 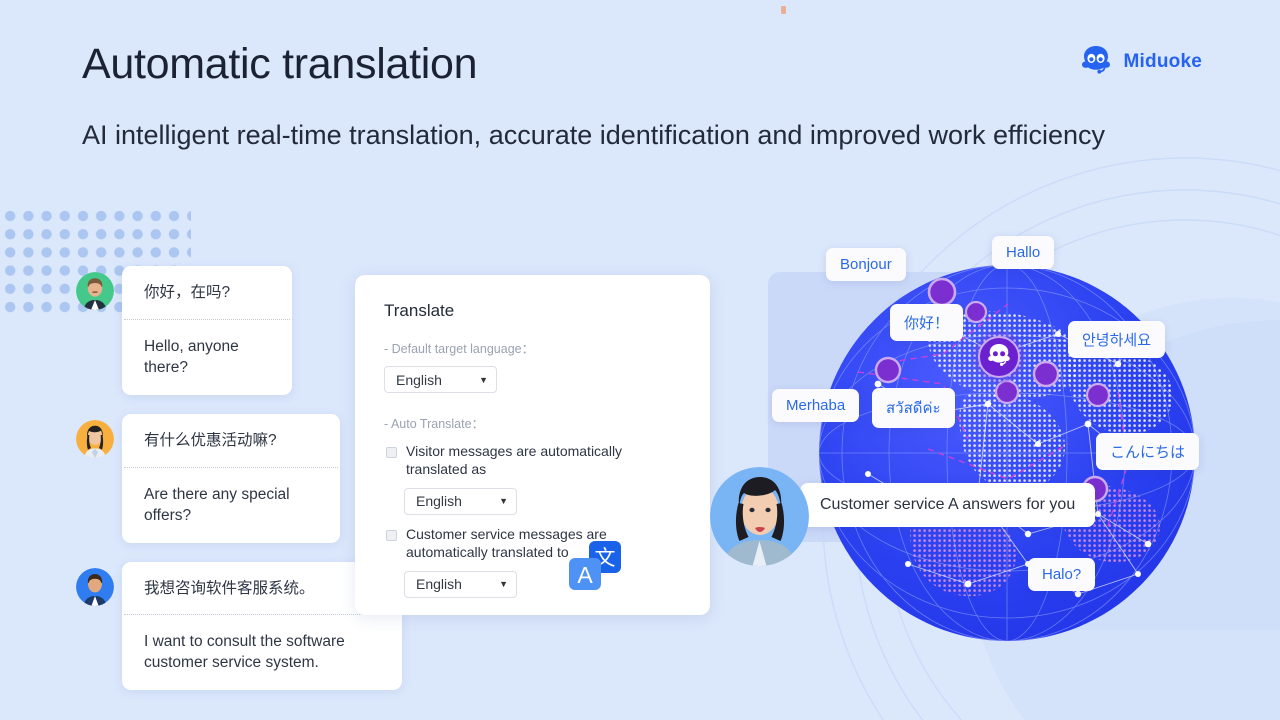 I want to click on default-target-language-label: - Default target language：, so click(x=459, y=349).